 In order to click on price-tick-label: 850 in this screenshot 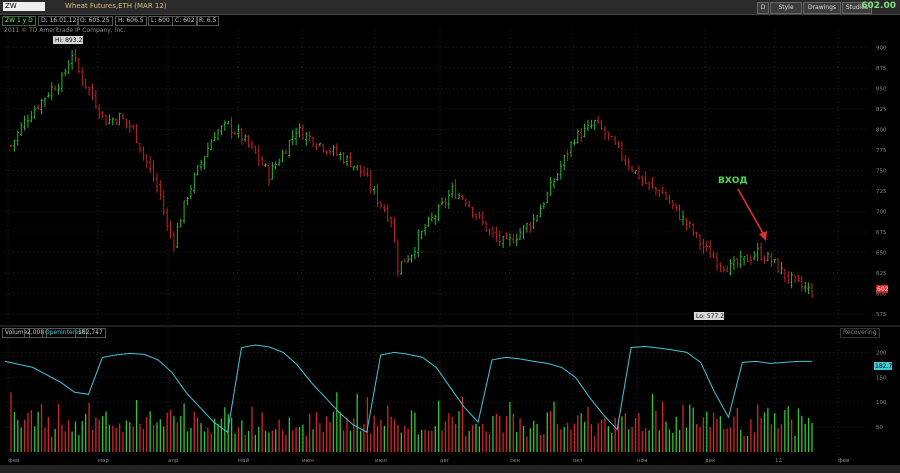, I will do `click(881, 89)`.